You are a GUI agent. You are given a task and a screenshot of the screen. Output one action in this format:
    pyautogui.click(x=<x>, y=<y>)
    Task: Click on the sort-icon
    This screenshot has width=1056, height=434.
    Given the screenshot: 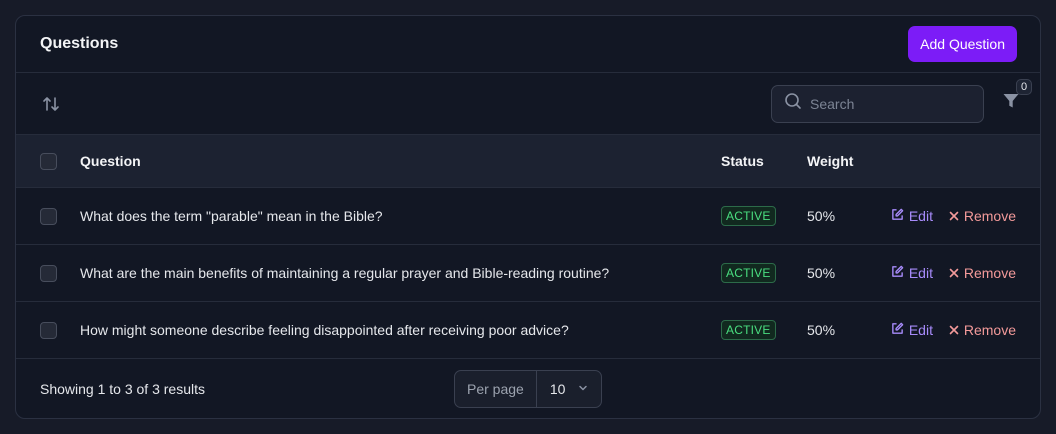 What is the action you would take?
    pyautogui.click(x=51, y=104)
    